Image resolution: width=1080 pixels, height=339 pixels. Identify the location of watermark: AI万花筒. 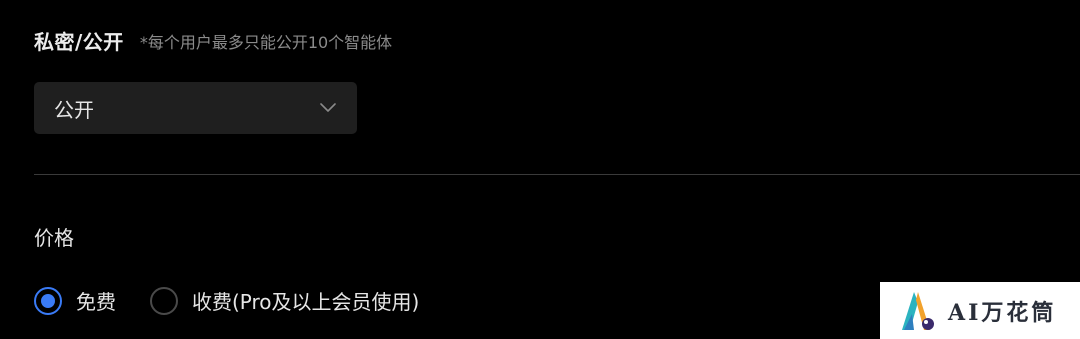
(980, 310).